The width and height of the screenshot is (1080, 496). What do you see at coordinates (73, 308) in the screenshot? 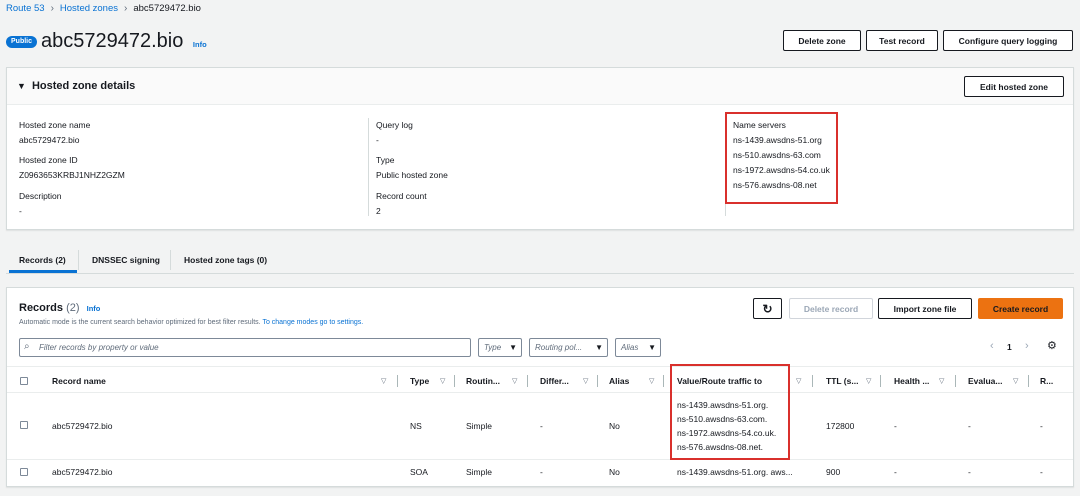
I see `records-count: (2)` at bounding box center [73, 308].